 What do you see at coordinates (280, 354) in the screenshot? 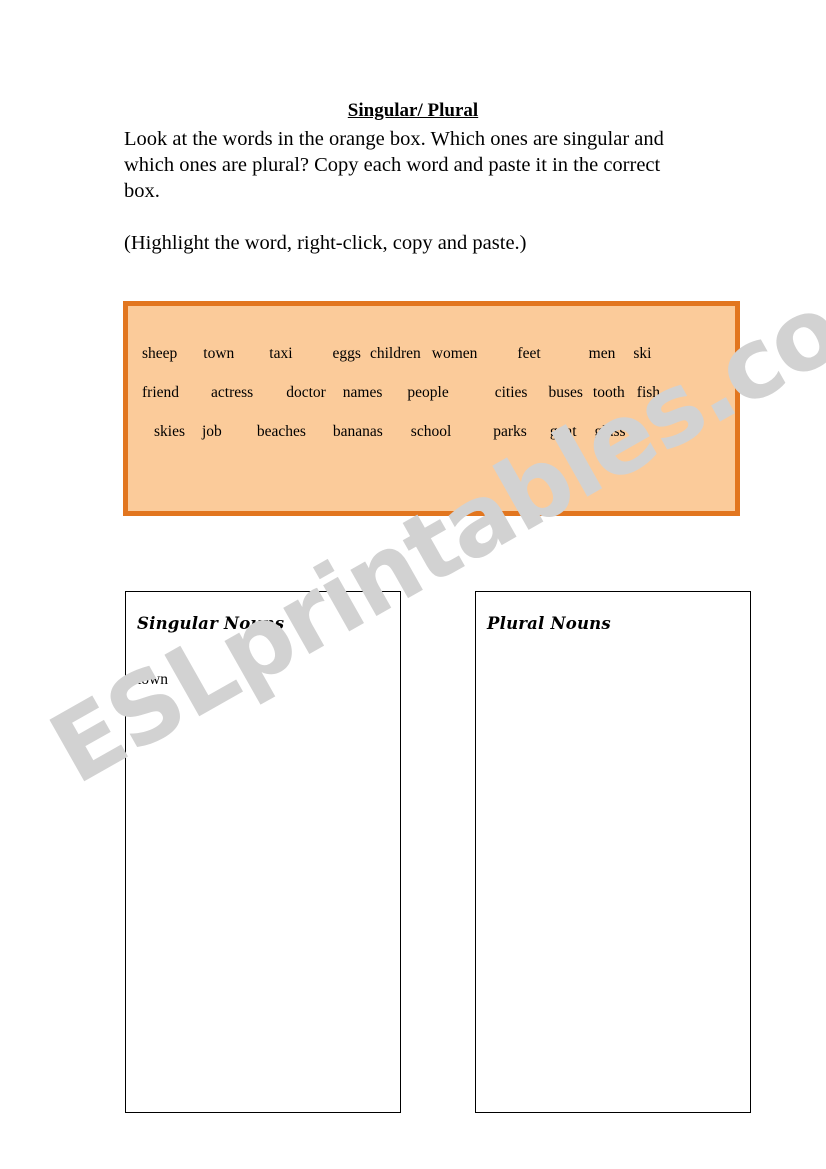
I see `word-bank-word: taxi` at bounding box center [280, 354].